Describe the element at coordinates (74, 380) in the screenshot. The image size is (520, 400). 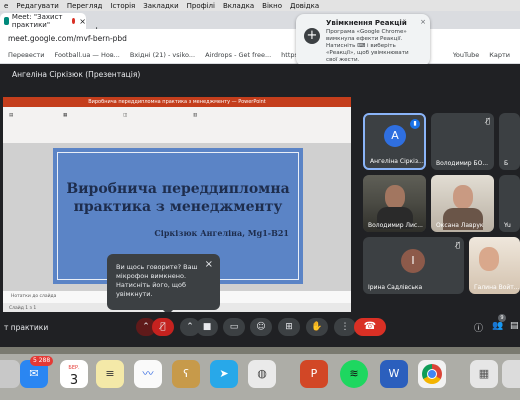
I see `calendar-day: 3` at that location.